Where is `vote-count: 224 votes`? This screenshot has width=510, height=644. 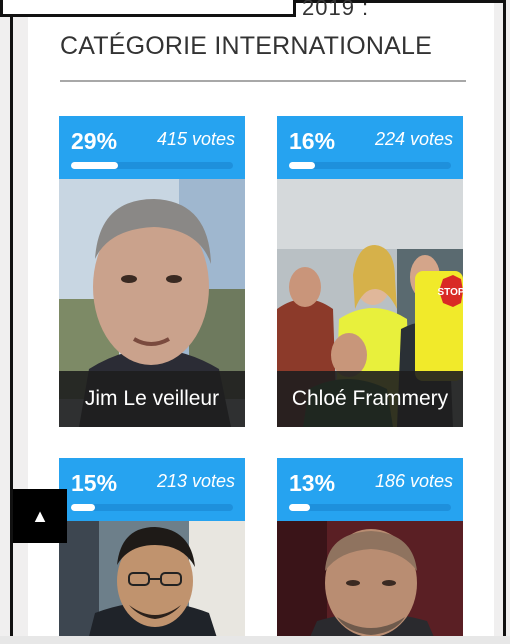 vote-count: 224 votes is located at coordinates (413, 139).